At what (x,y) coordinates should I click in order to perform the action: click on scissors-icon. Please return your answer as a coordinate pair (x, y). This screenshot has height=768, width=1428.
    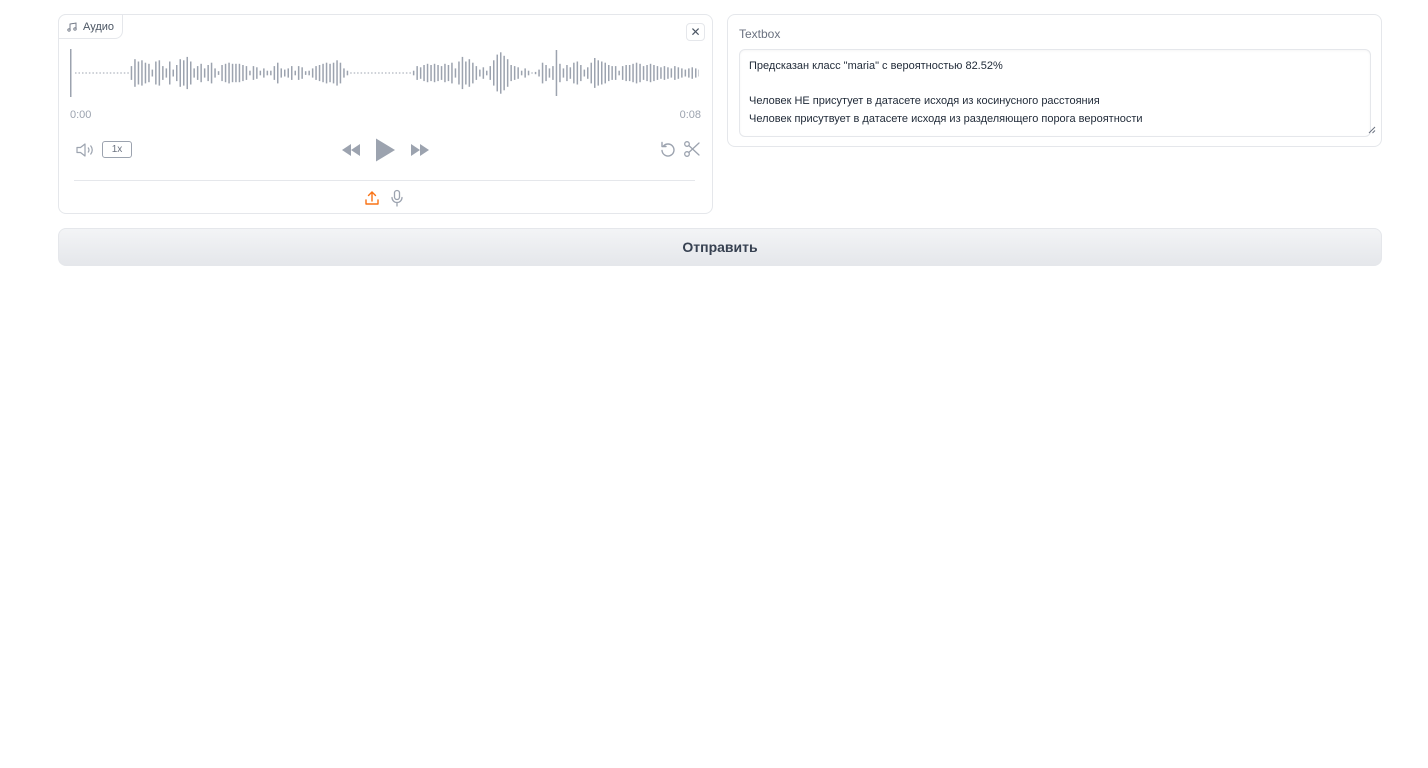
    Looking at the image, I should click on (692, 149).